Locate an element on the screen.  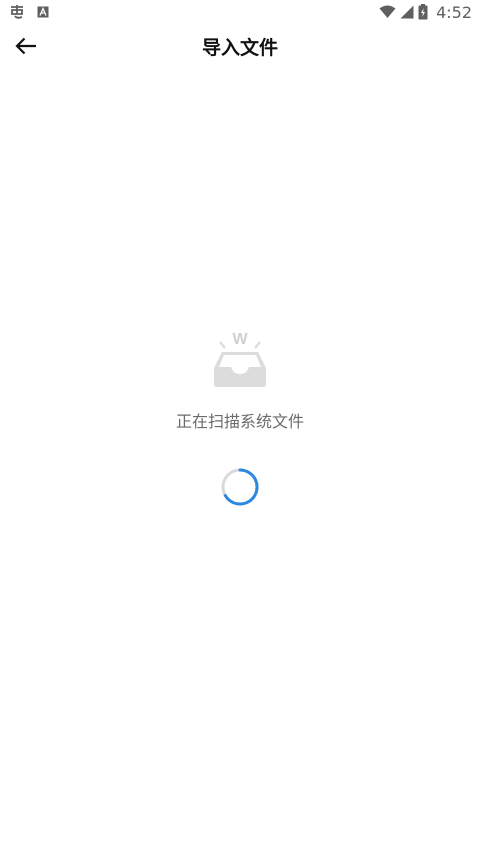
badge-letter: W is located at coordinates (240, 339).